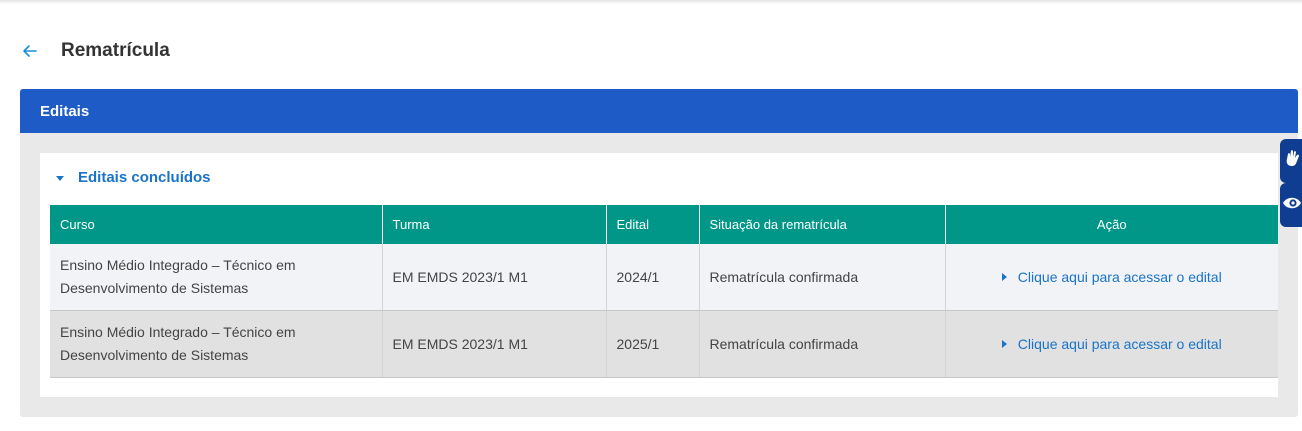  What do you see at coordinates (216, 224) in the screenshot?
I see `column-header-curso: Curso` at bounding box center [216, 224].